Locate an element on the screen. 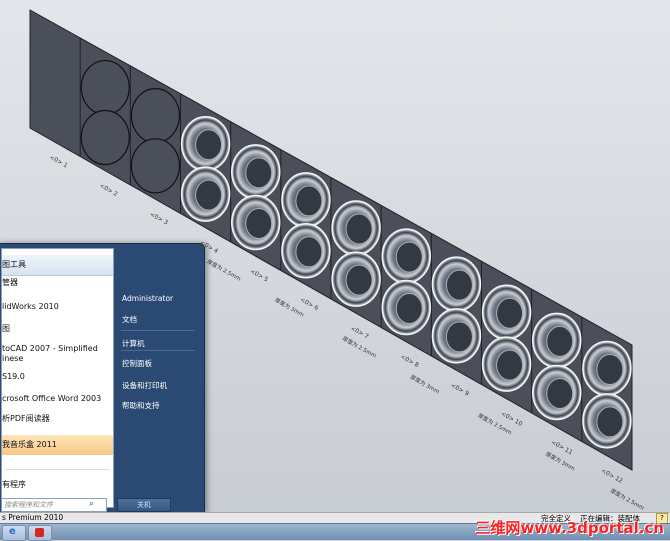 The image size is (670, 541). start-right-item: 设备和打印机 is located at coordinates (144, 385).